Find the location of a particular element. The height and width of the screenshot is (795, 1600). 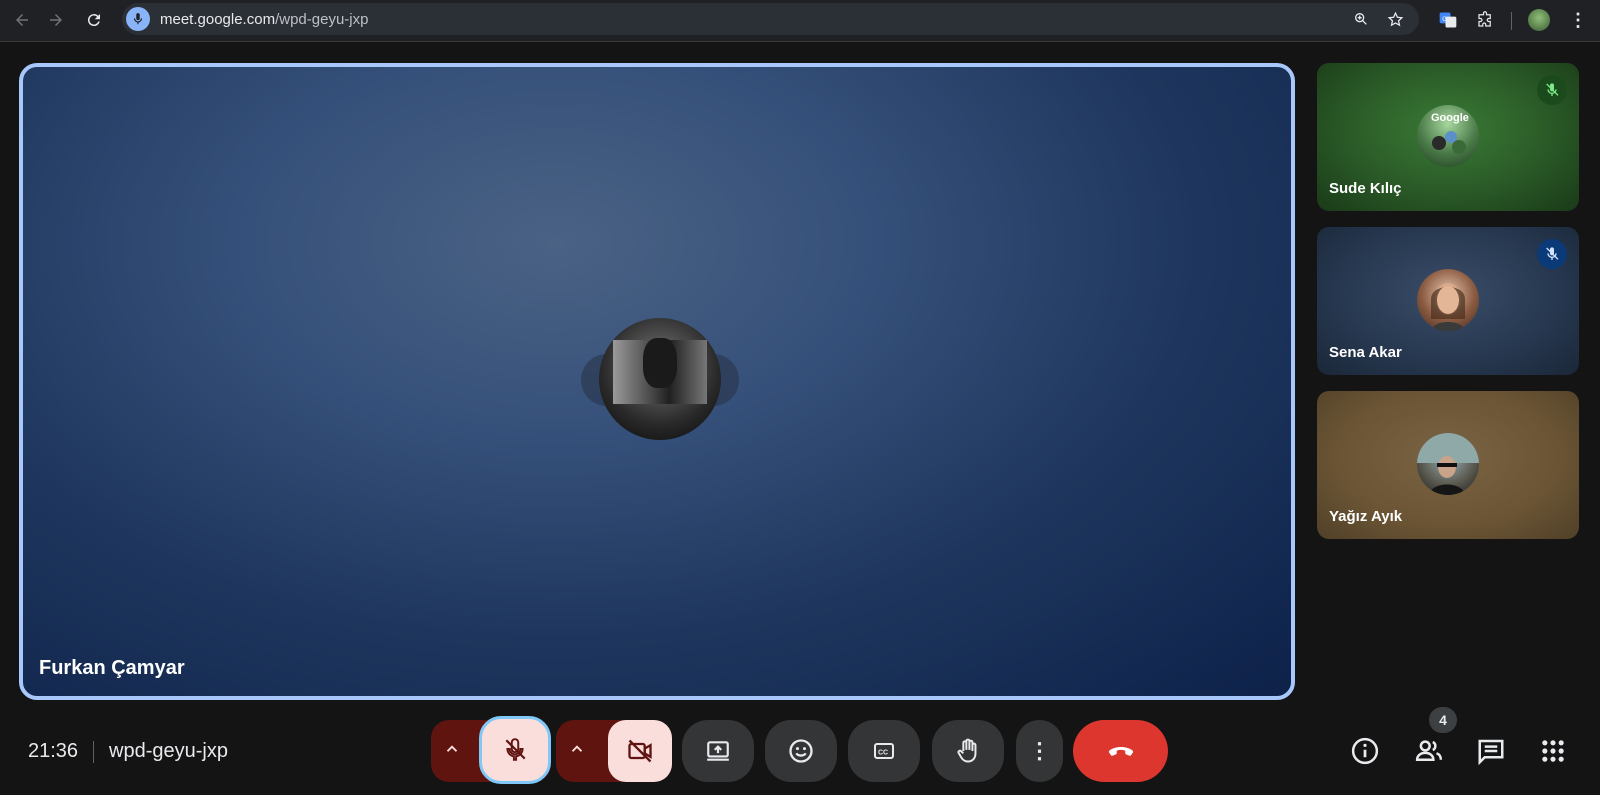

camera-toggle-button is located at coordinates (640, 751).